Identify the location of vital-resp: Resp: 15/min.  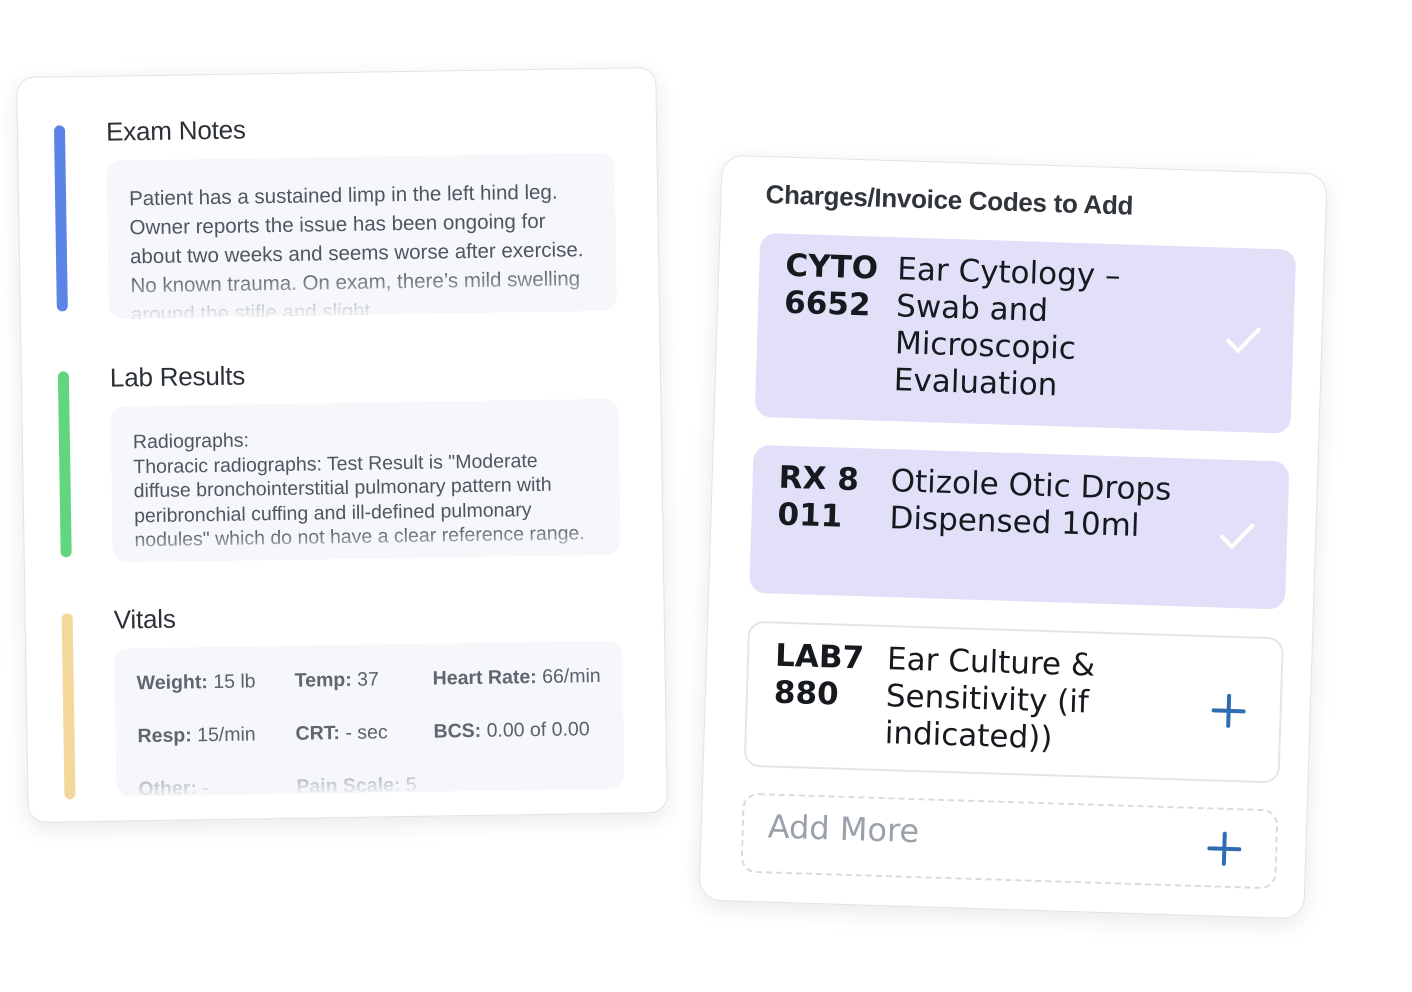
(196, 735).